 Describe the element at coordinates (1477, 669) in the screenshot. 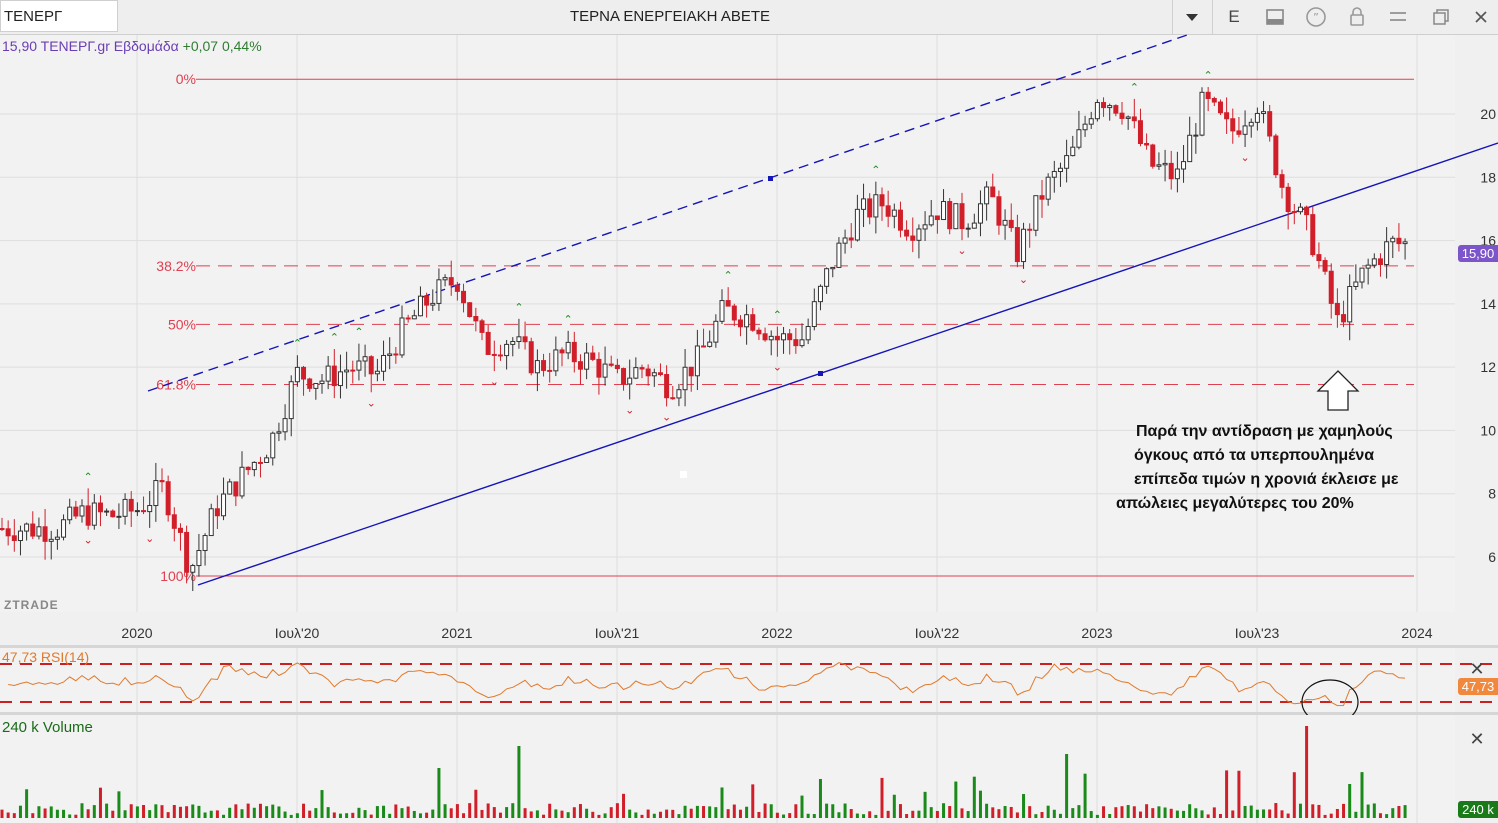

I see `close-rsi-icon: ✕` at that location.